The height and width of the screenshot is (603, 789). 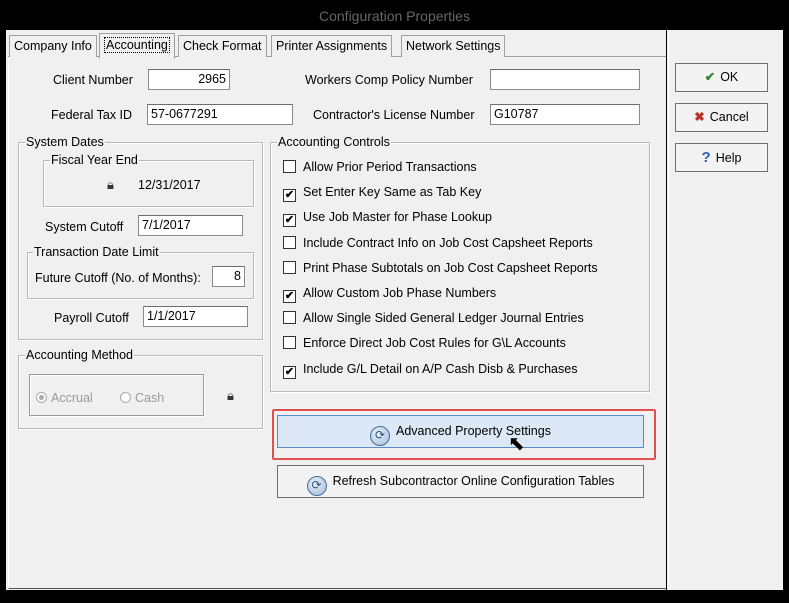 What do you see at coordinates (96, 252) in the screenshot?
I see `transaction-date-legend: Transaction Date Limit` at bounding box center [96, 252].